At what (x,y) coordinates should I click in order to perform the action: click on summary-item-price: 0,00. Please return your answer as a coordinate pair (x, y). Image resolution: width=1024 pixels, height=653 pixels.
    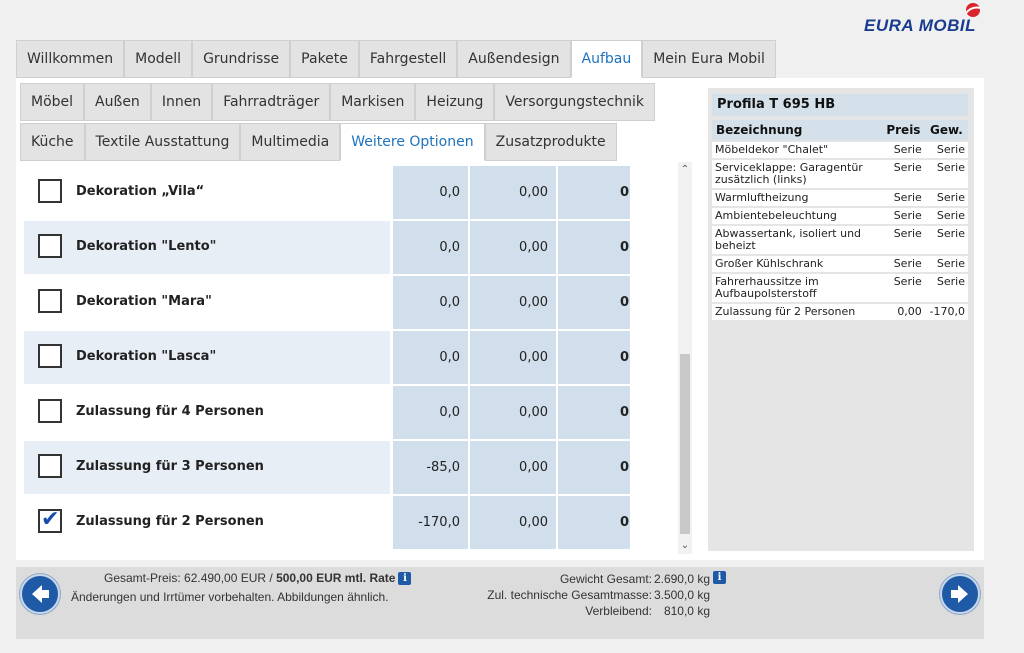
    Looking at the image, I should click on (903, 312).